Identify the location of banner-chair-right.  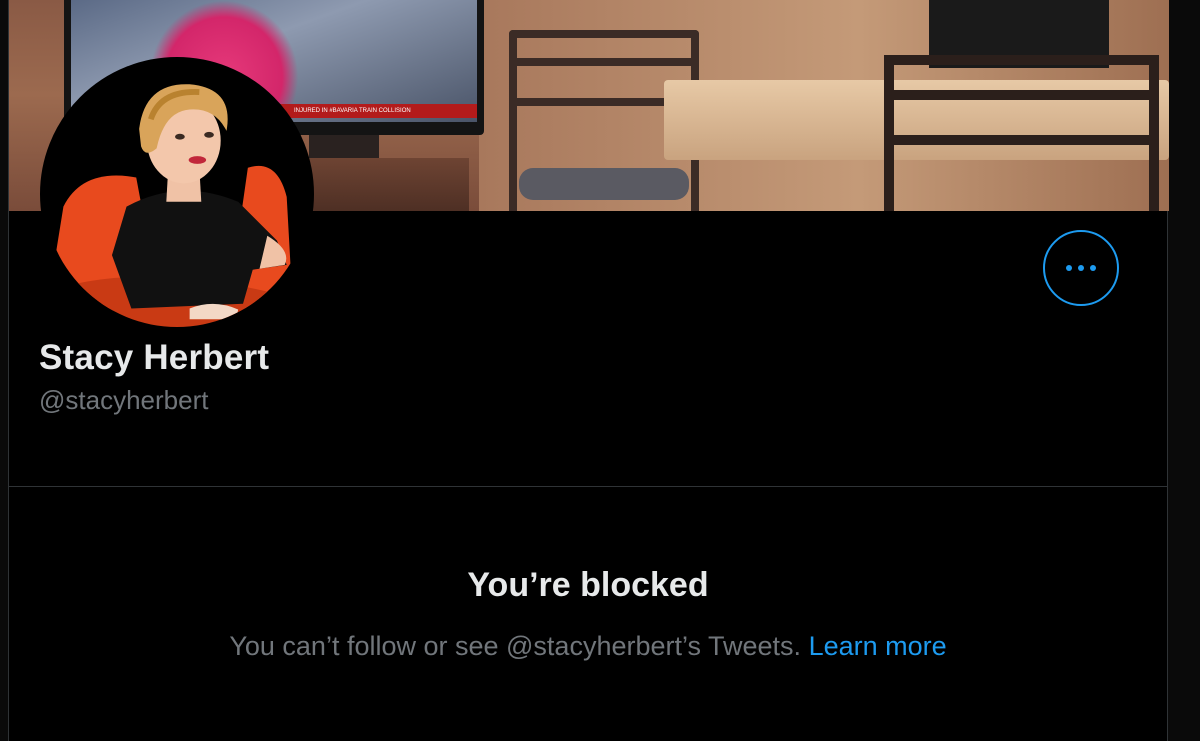
(1021, 133).